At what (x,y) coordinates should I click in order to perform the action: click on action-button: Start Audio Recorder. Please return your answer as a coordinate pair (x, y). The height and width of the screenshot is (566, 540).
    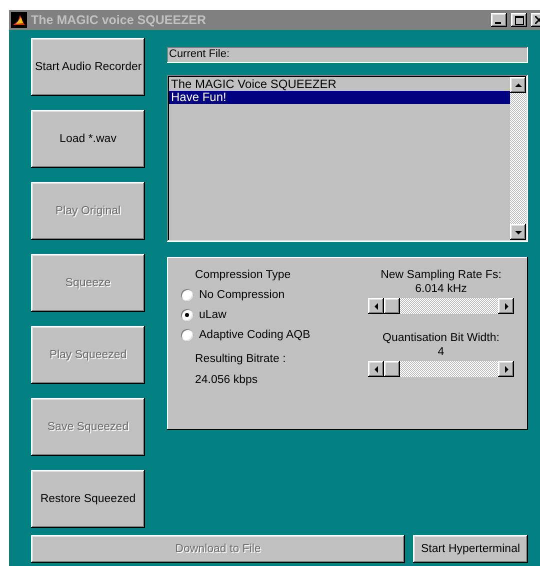
    Looking at the image, I should click on (88, 67).